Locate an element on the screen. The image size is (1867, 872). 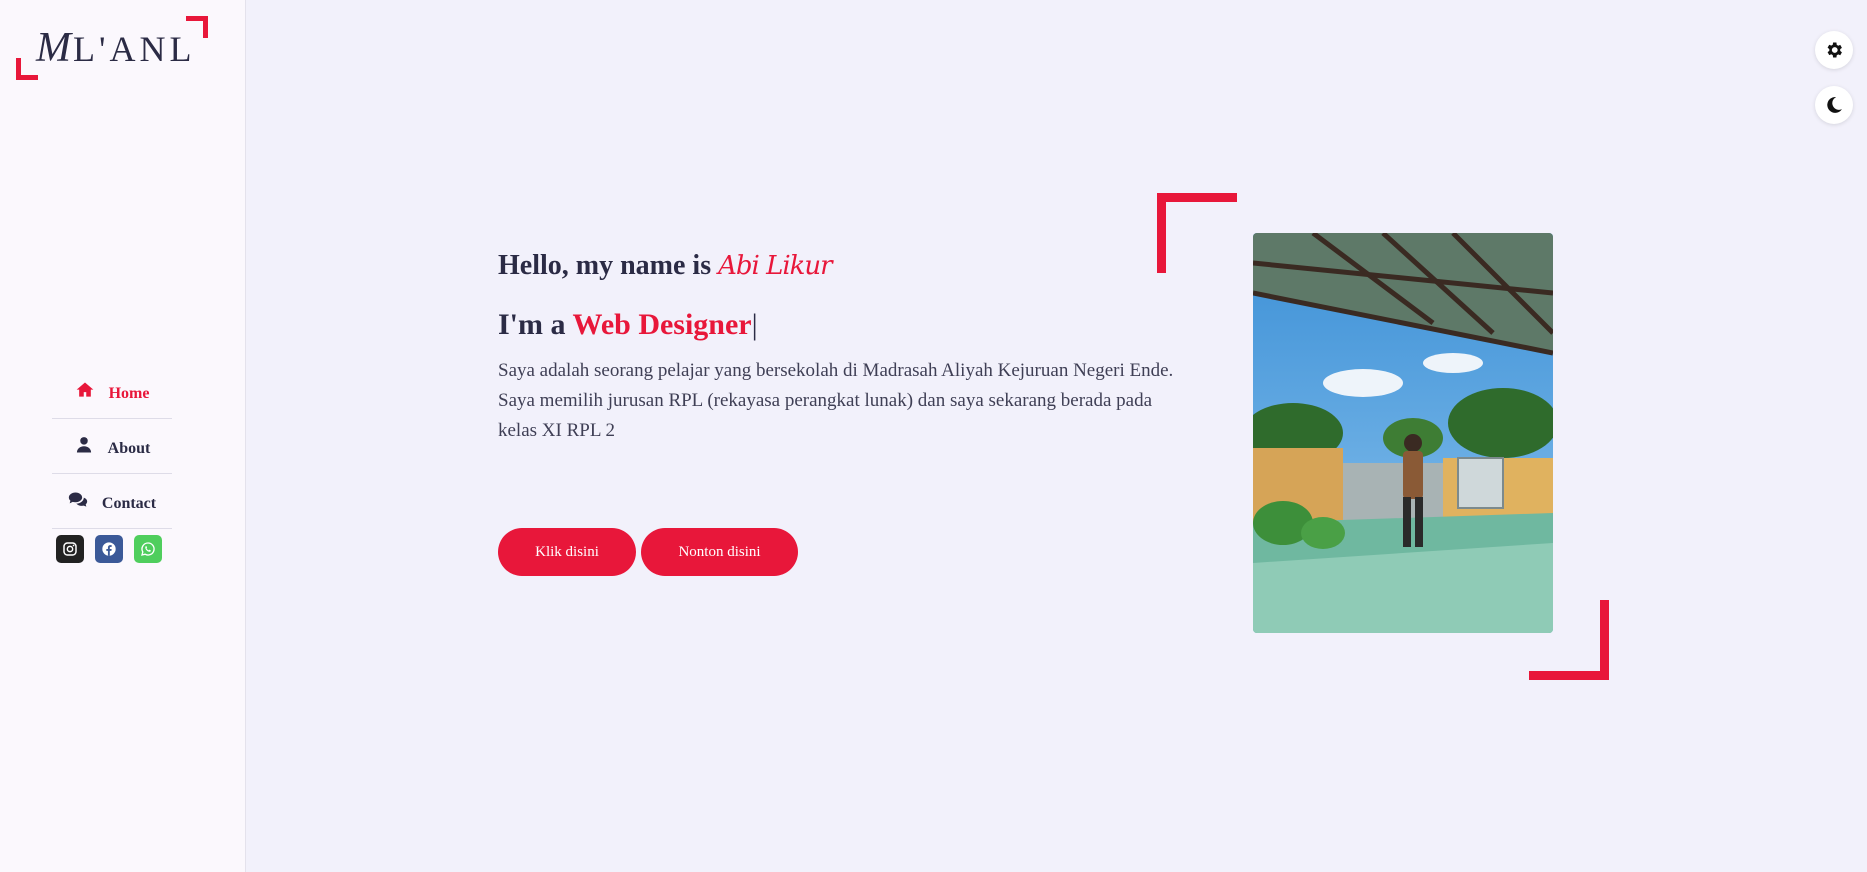
logo: ML'ANL is located at coordinates (112, 48).